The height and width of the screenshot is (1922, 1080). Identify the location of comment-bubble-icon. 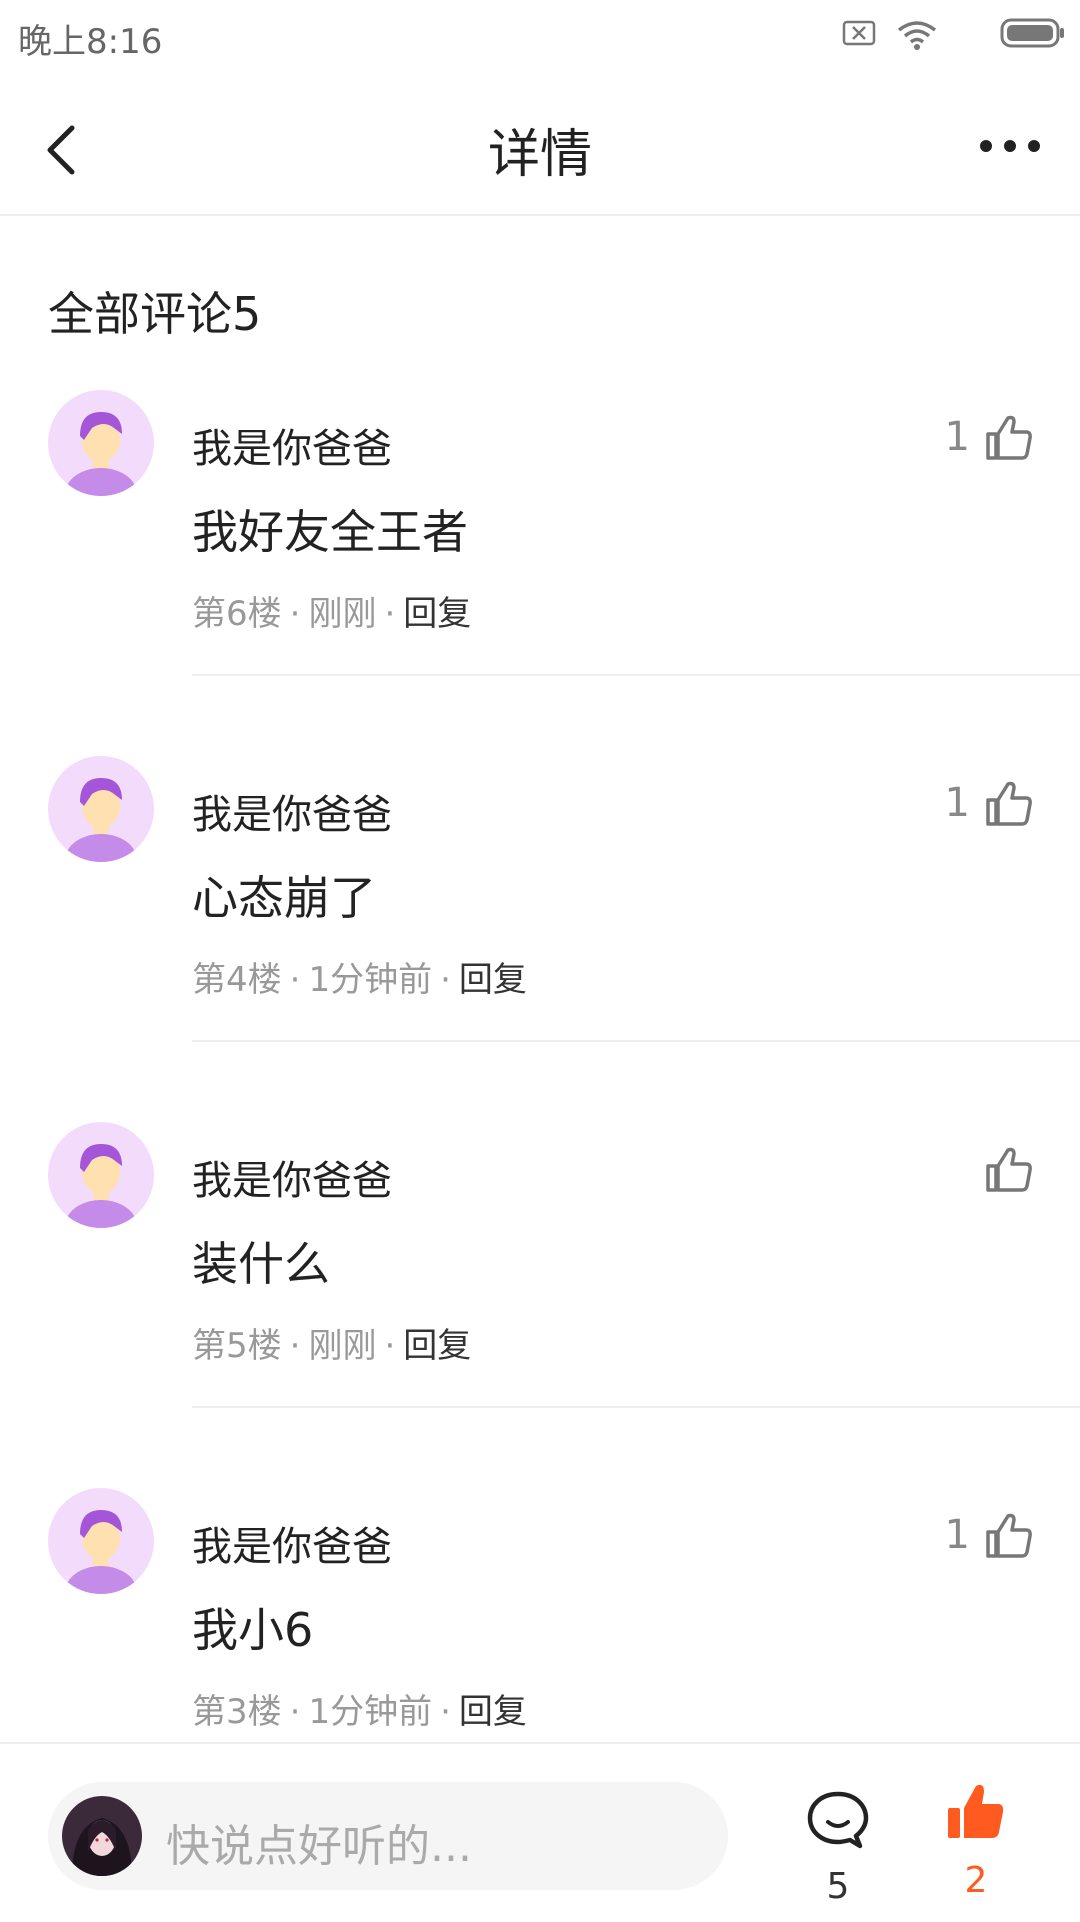
(838, 1820).